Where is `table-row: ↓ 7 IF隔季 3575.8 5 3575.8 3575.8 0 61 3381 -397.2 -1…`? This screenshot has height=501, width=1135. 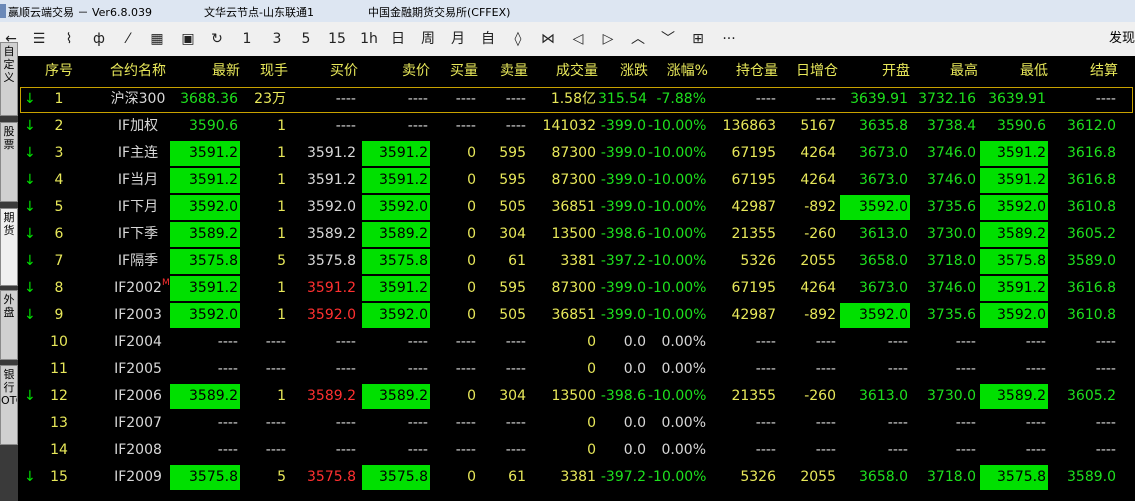 table-row: ↓ 7 IF隔季 3575.8 5 3575.8 3575.8 0 61 3381 -397.2 -1… is located at coordinates (576, 261).